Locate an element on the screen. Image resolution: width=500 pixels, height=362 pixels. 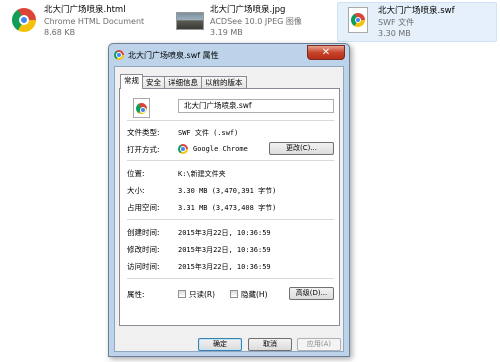
chrome-app-icon is located at coordinates (183, 149).